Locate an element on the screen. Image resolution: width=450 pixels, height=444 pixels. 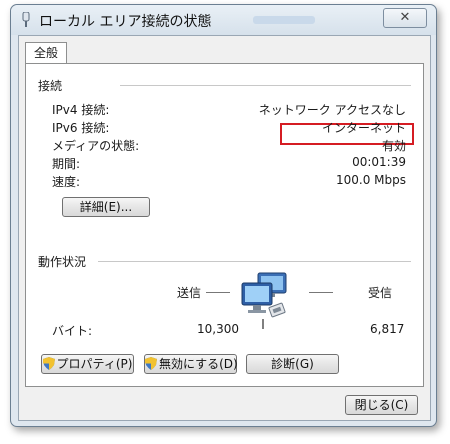
network-connection-icon is located at coordinates (26, 19).